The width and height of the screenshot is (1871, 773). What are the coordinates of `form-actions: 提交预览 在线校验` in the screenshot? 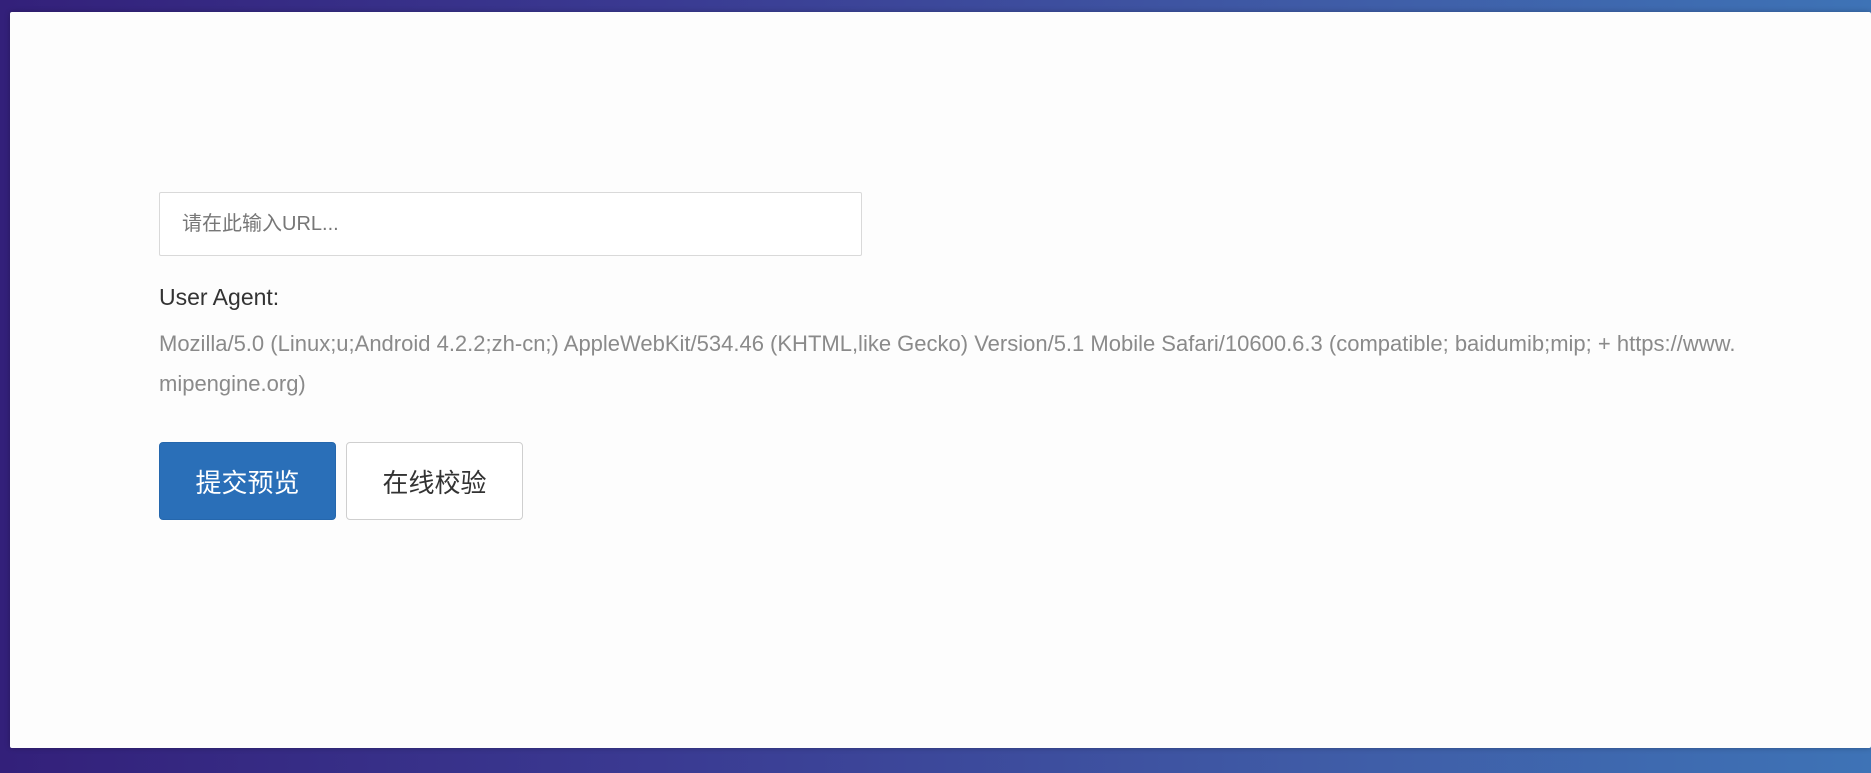 It's located at (959, 481).